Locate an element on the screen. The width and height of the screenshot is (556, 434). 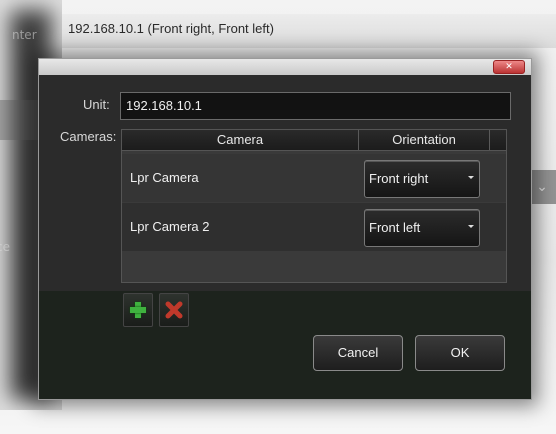
ok-button: OK is located at coordinates (460, 353).